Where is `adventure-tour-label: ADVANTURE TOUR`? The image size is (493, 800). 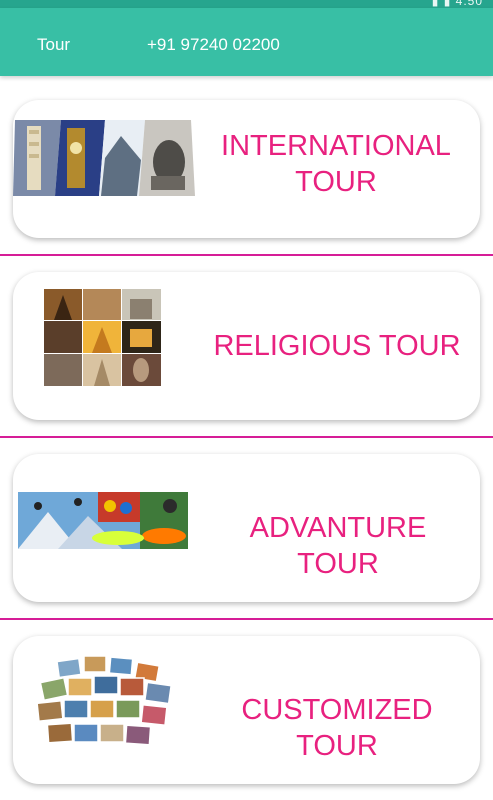 adventure-tour-label: ADVANTURE TOUR is located at coordinates (338, 546).